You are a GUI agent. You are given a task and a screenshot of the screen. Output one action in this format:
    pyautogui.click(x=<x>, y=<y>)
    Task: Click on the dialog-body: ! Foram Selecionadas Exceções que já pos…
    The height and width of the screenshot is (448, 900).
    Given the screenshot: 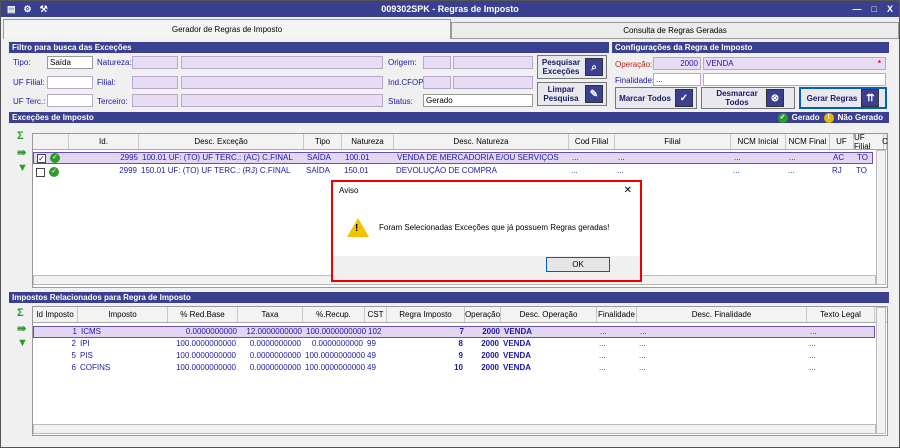 What is the action you would take?
    pyautogui.click(x=486, y=227)
    